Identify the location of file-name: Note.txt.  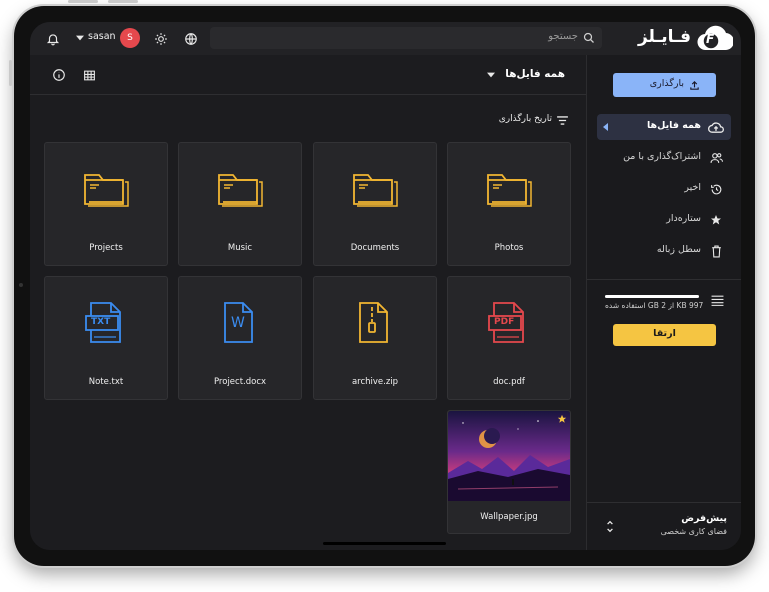
(106, 382).